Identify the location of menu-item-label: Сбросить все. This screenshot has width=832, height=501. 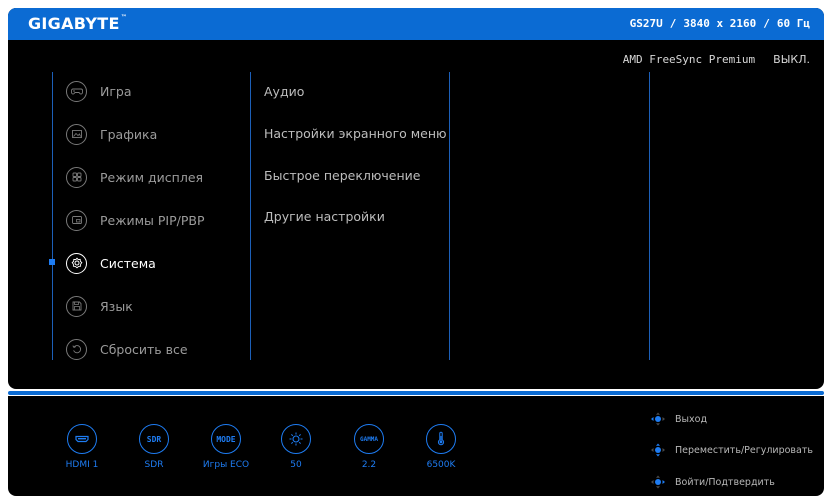
(144, 349).